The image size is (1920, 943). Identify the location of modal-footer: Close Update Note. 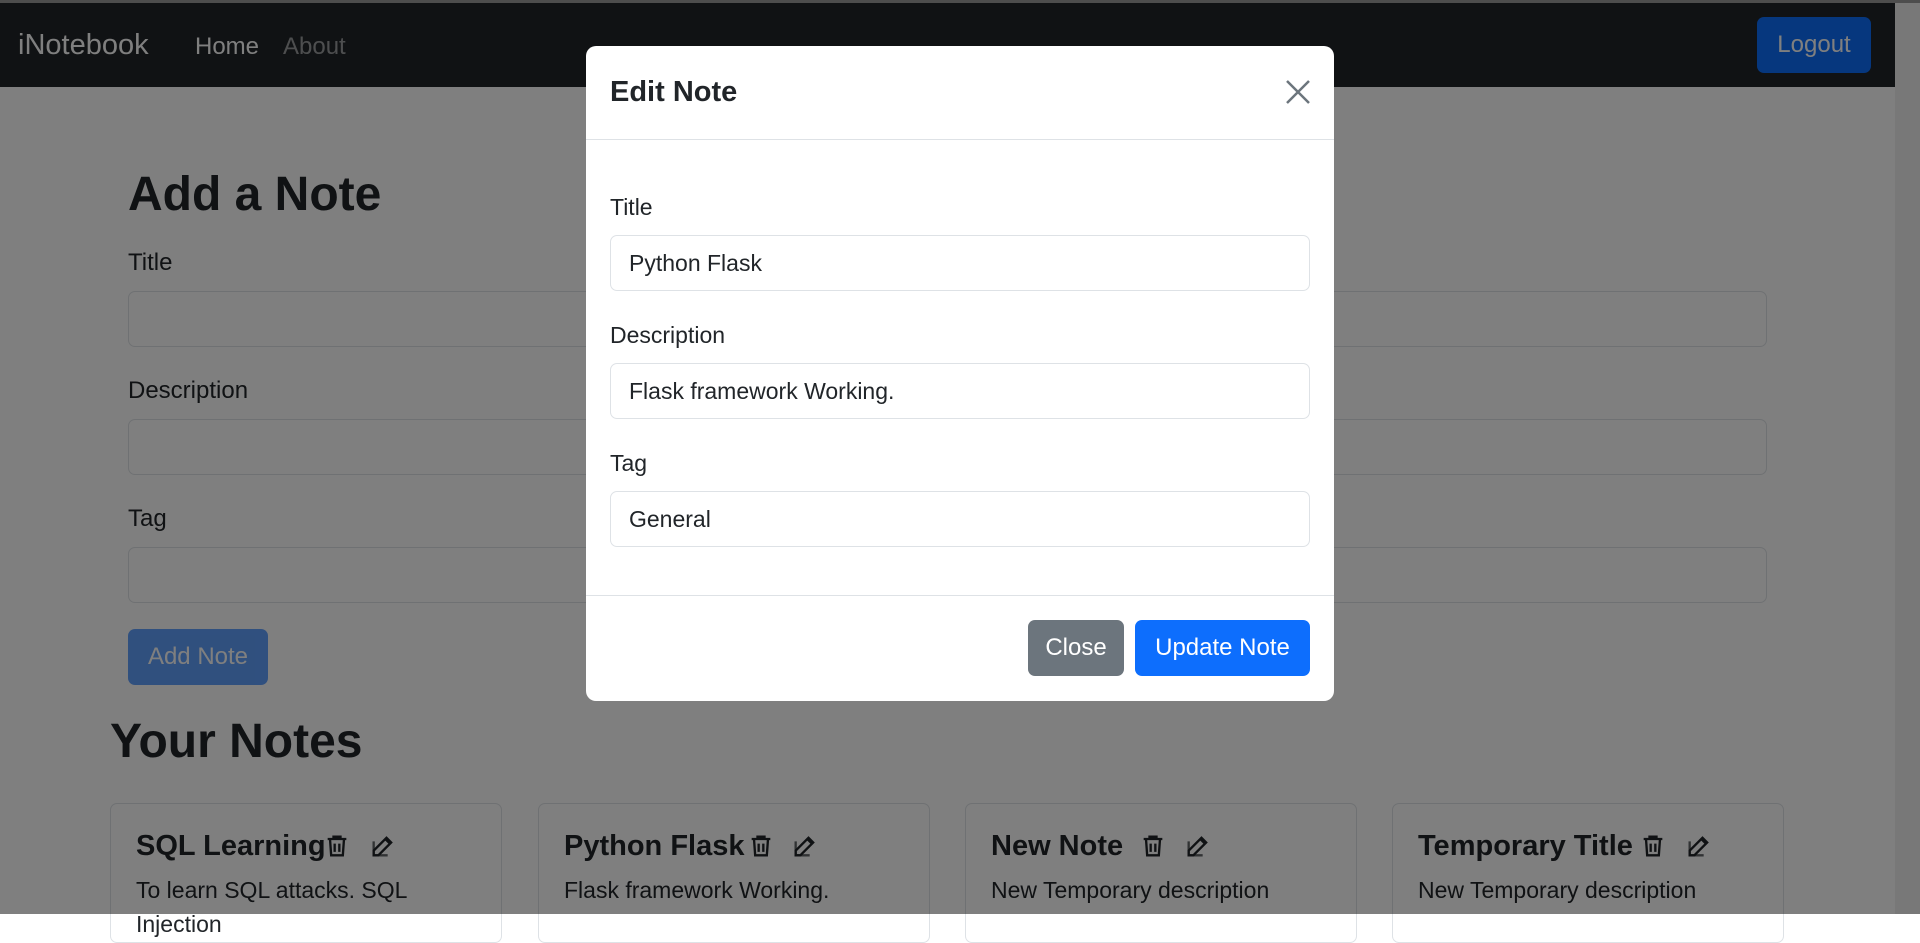
(960, 648).